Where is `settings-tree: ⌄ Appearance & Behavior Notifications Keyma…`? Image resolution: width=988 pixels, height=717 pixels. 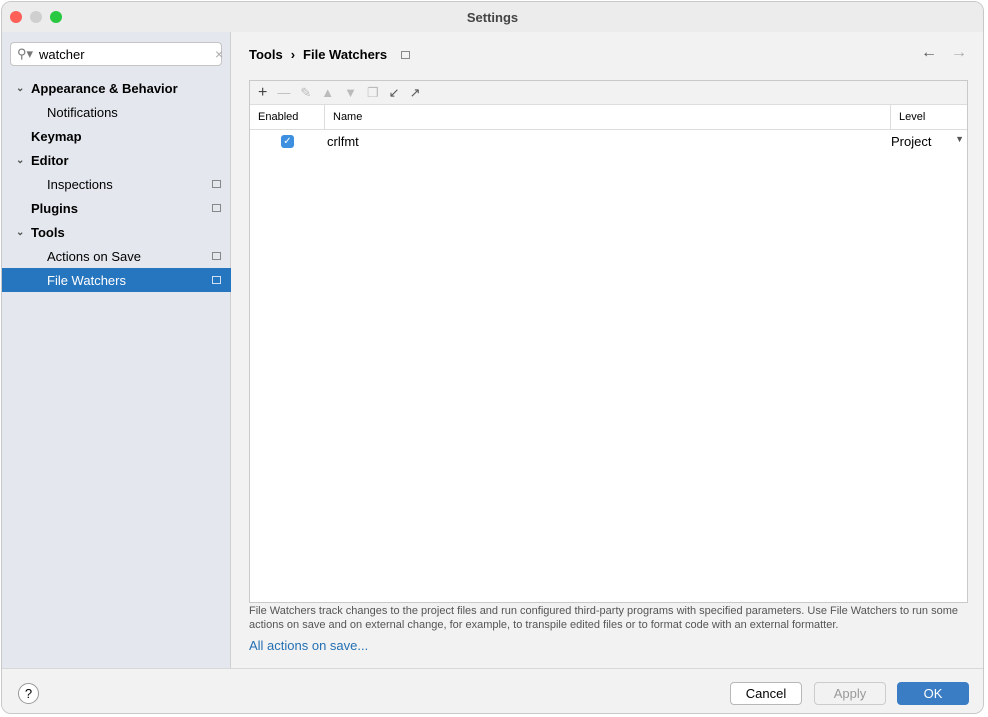 settings-tree: ⌄ Appearance & Behavior Notifications Keyma… is located at coordinates (116, 184).